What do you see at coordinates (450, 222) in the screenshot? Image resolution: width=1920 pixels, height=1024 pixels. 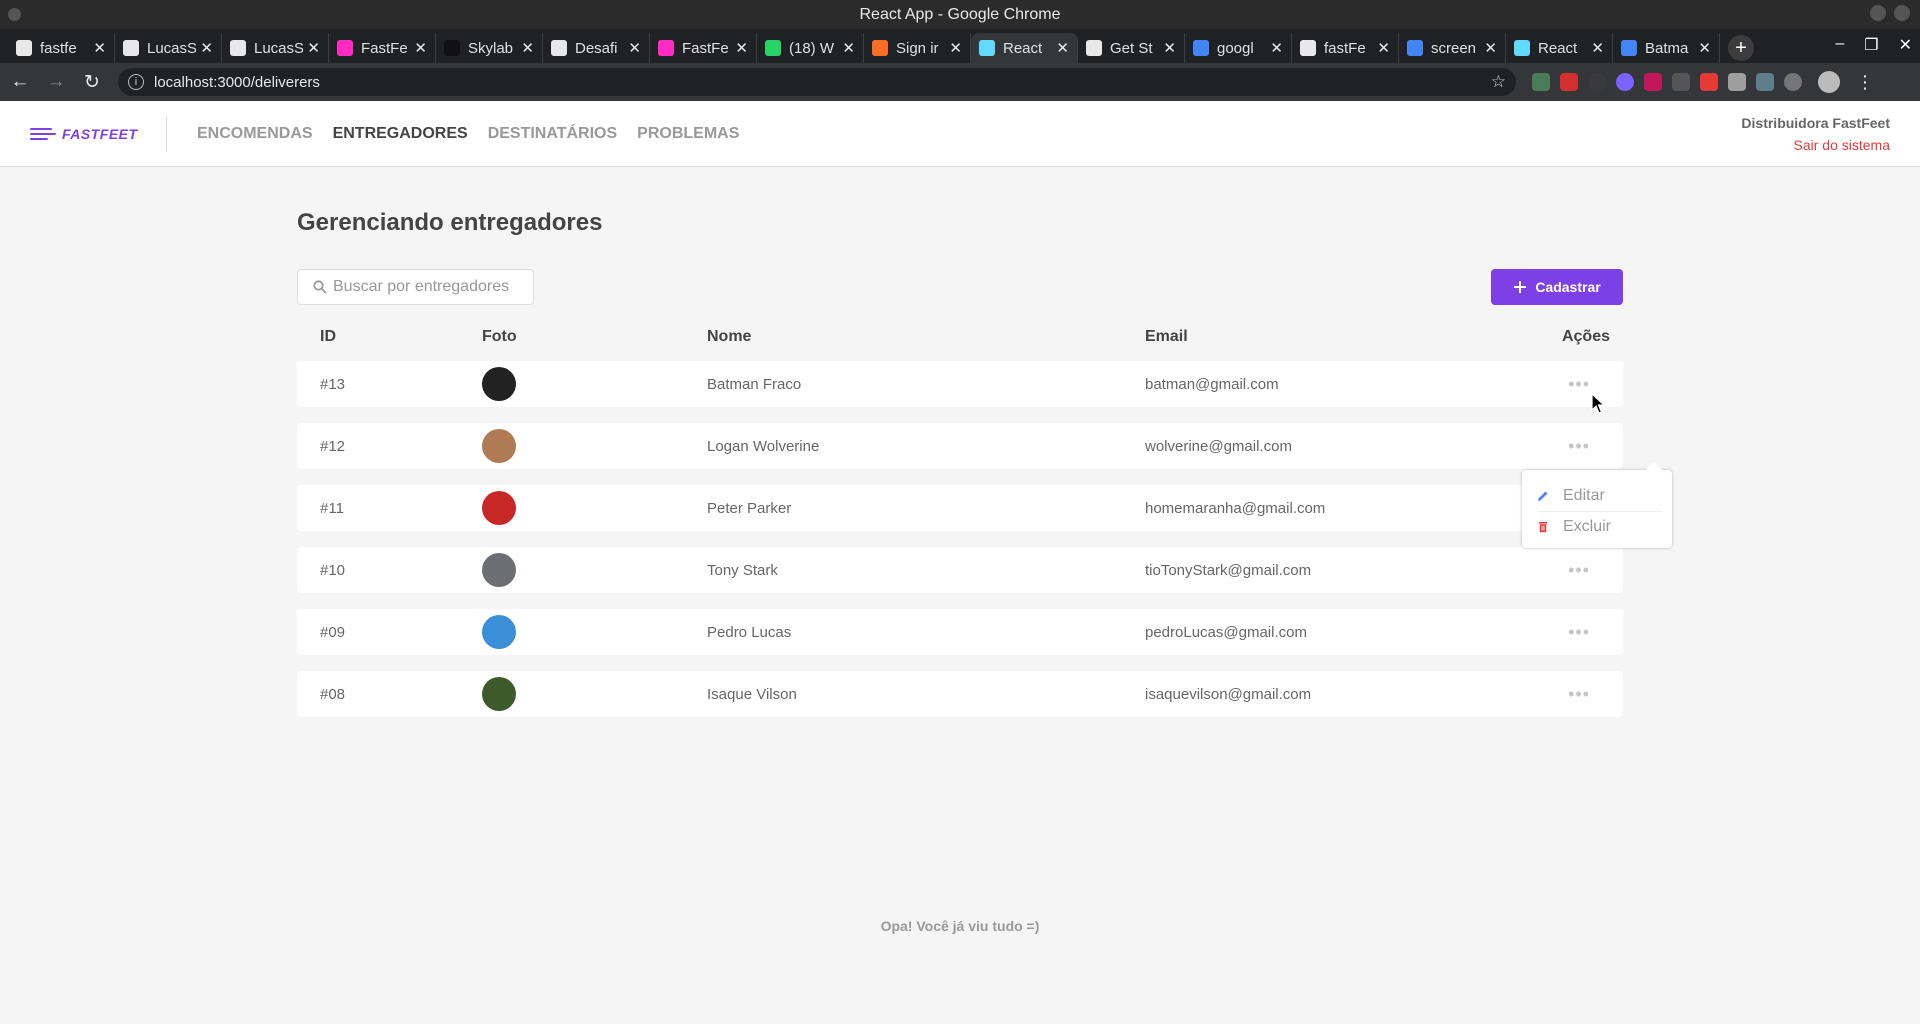 I see `page-title: Gerenciando entregadores` at bounding box center [450, 222].